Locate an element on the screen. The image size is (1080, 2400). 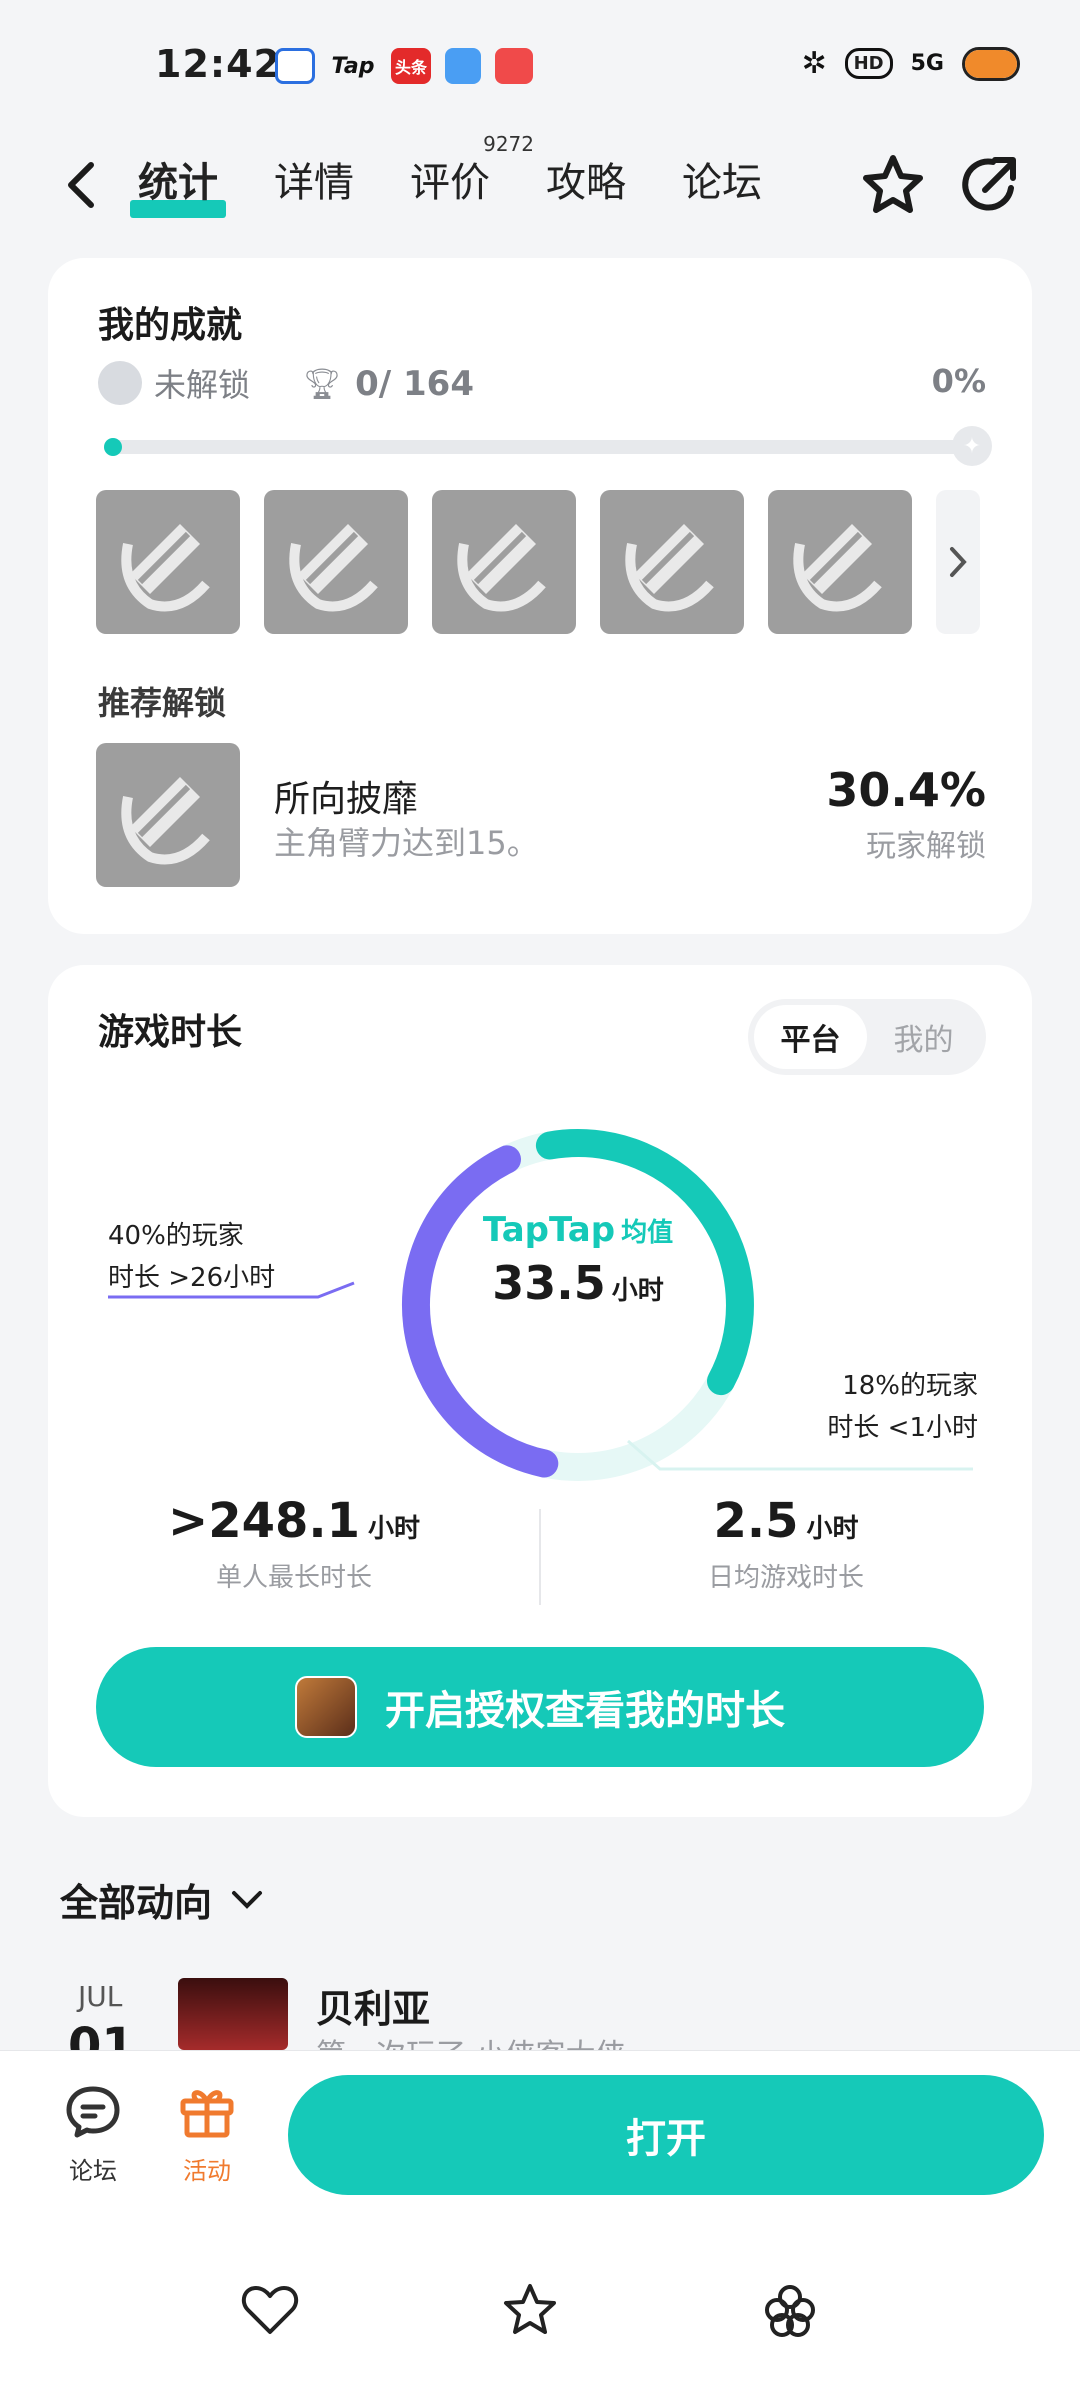
tap-app-icon: Tap is located at coordinates (353, 66).